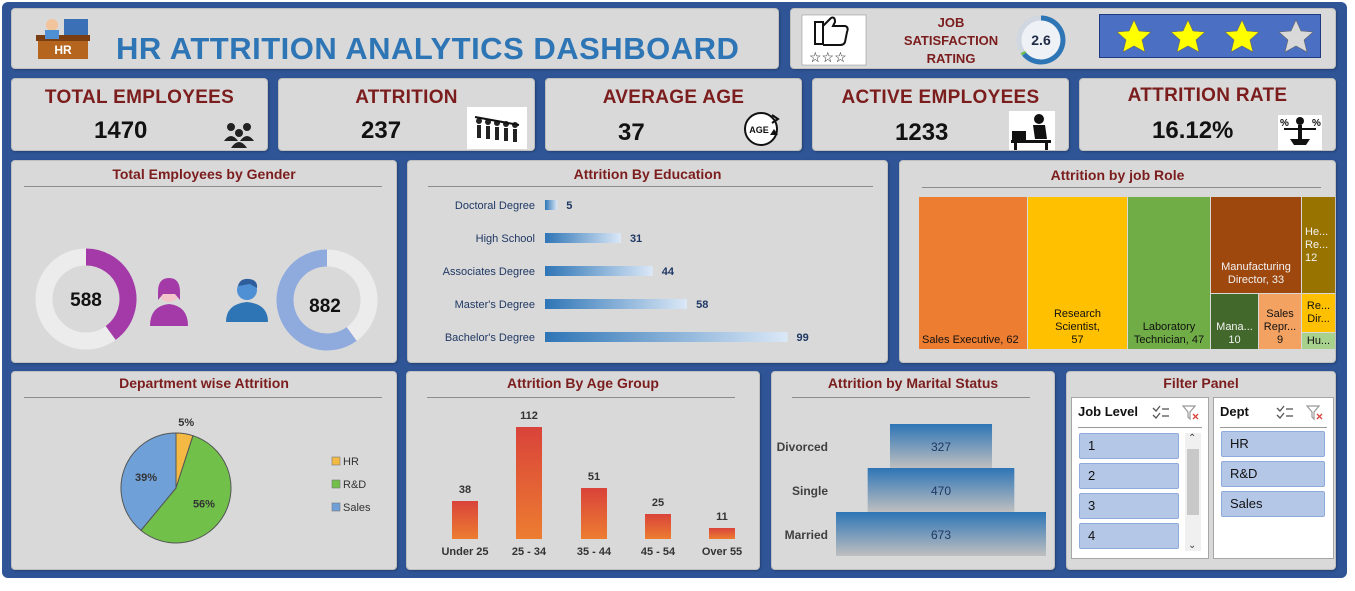  What do you see at coordinates (594, 552) in the screenshot?
I see `age-category-label: 35 - 44` at bounding box center [594, 552].